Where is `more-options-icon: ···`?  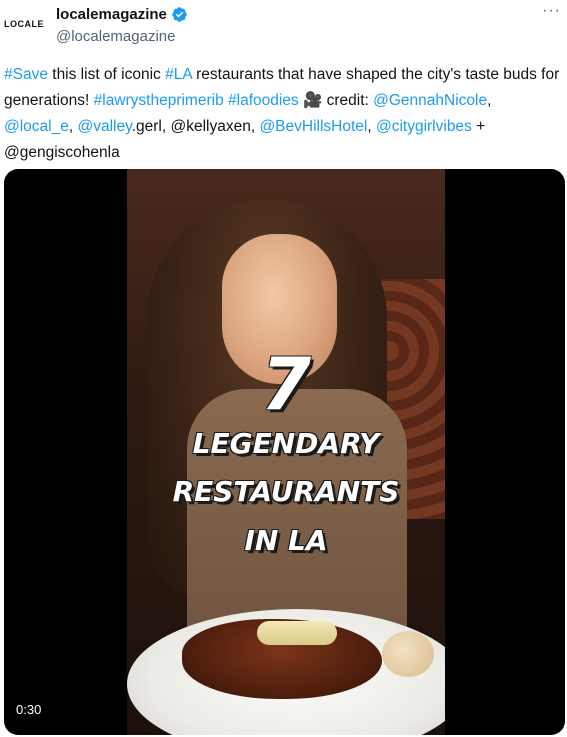
more-options-icon: ··· is located at coordinates (551, 11).